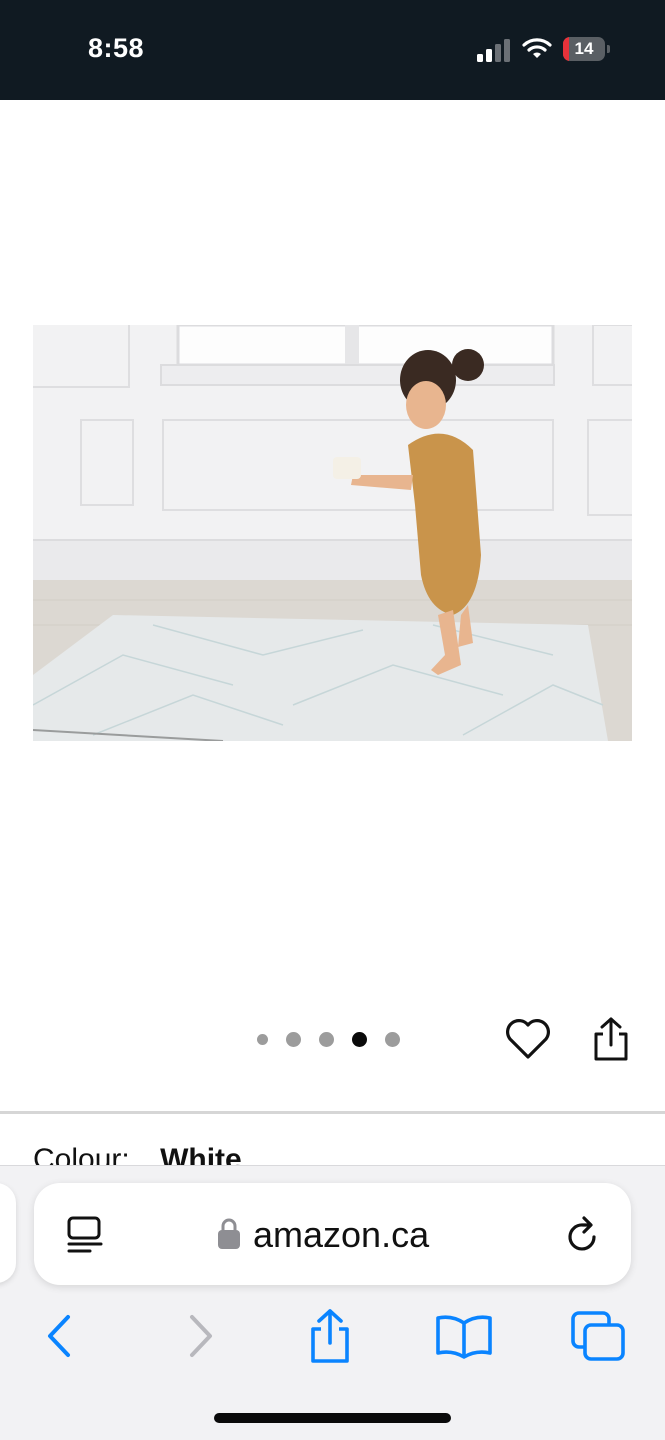 This screenshot has width=665, height=1440. Describe the element at coordinates (85, 1235) in the screenshot. I see `page-menu-icon` at that location.